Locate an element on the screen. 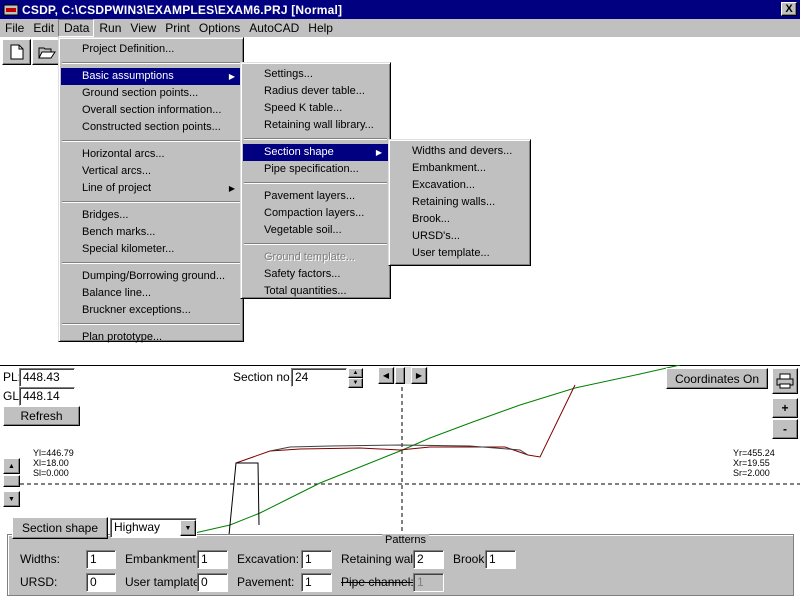 Image resolution: width=800 pixels, height=600 pixels. menu-data: Data is located at coordinates (76, 28).